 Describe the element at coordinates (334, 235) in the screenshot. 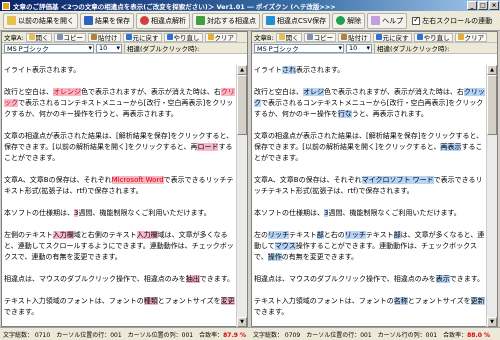

I see `text-run: と右の` at that location.